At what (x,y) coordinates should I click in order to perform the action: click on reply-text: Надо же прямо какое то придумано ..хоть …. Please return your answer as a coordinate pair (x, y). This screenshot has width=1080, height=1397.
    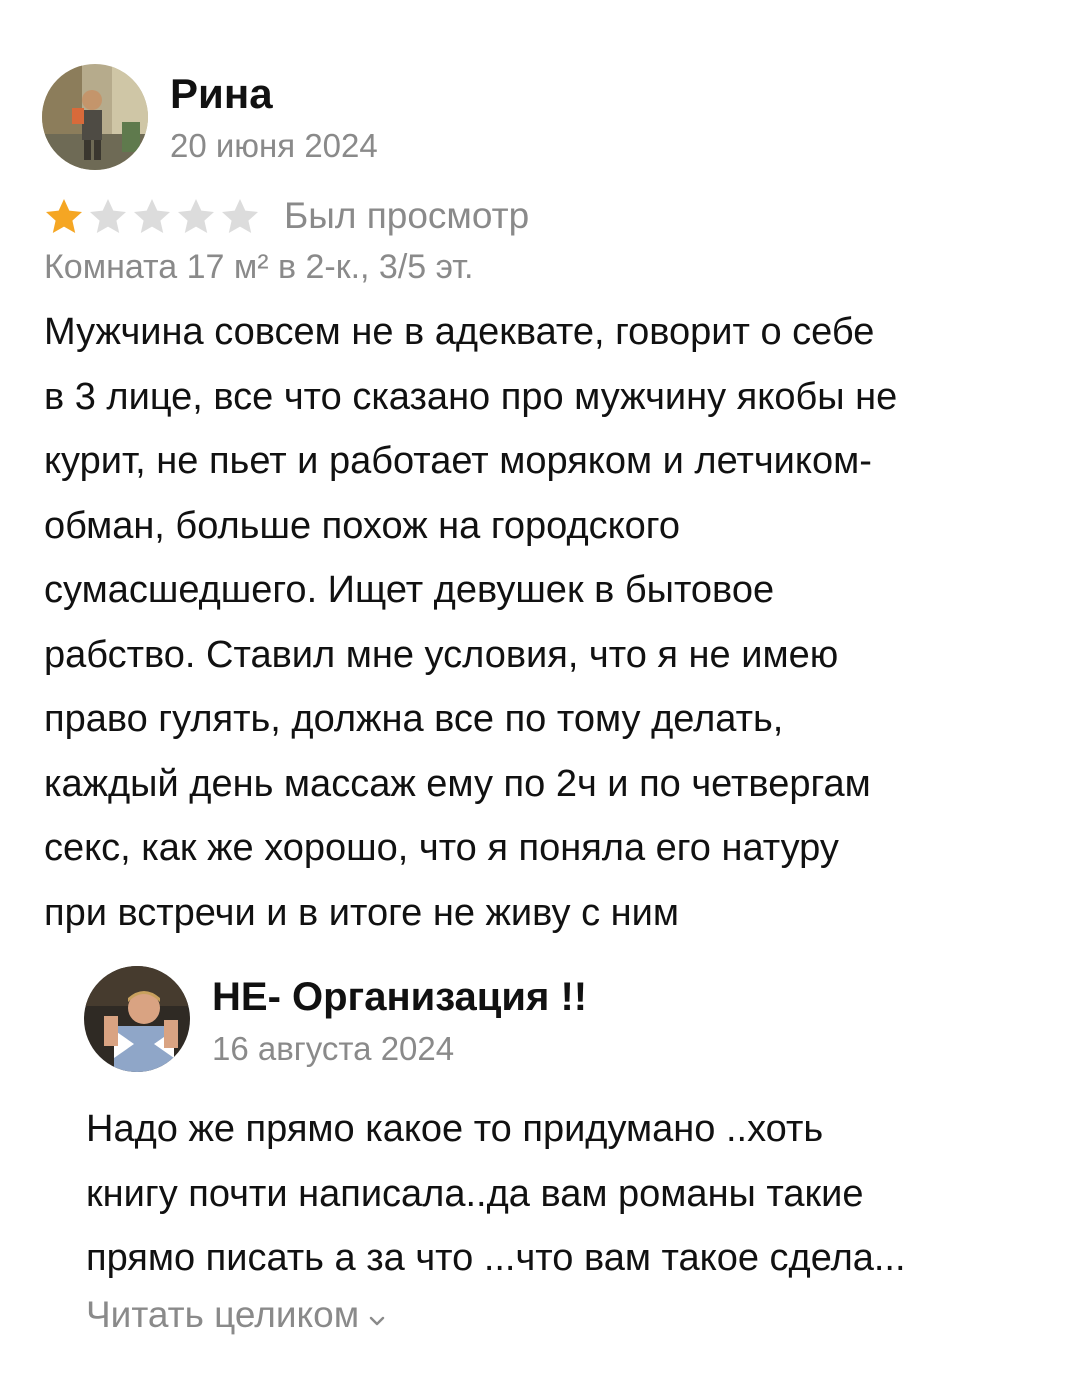
    Looking at the image, I should click on (496, 1193).